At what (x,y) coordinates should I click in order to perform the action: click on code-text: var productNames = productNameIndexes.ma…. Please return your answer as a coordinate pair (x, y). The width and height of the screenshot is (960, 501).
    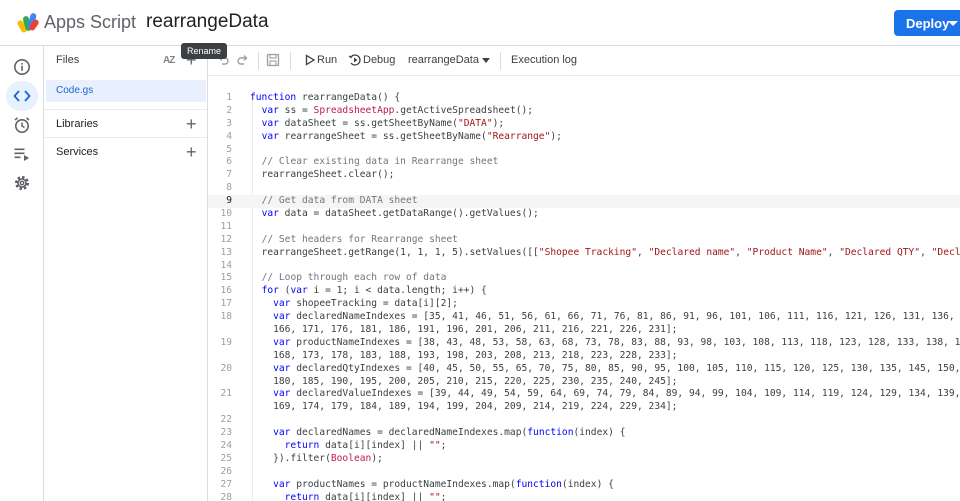
    Looking at the image, I should click on (432, 485).